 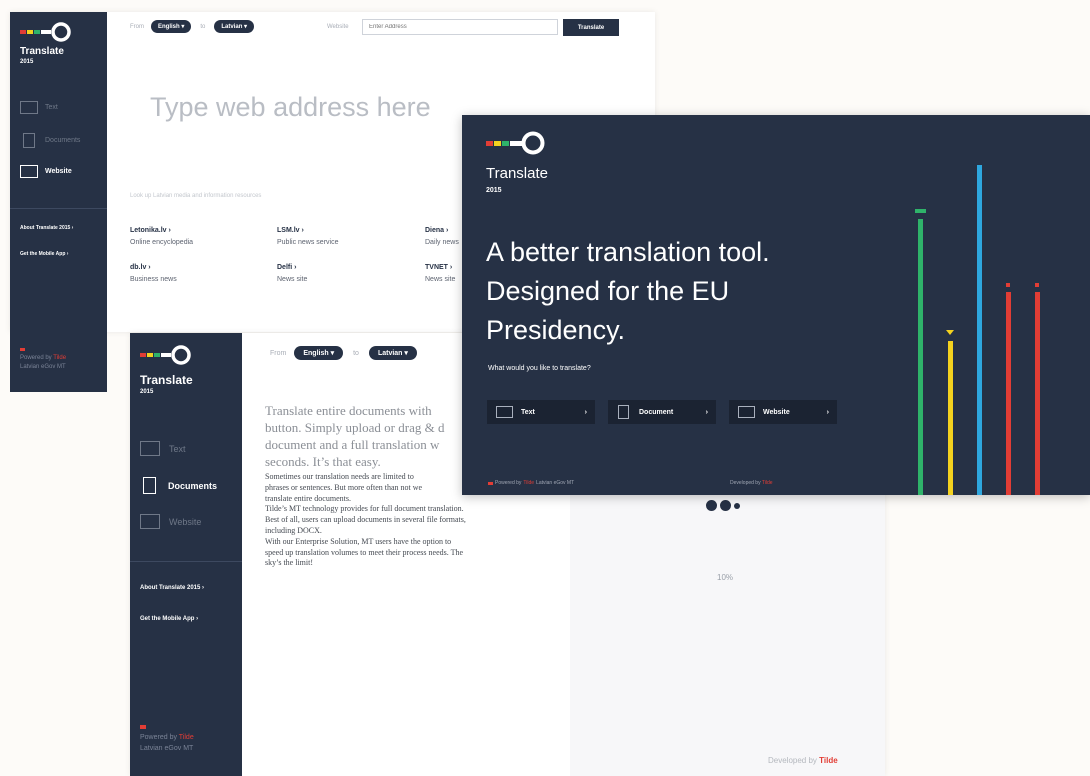 What do you see at coordinates (323, 461) in the screenshot?
I see `intro-line: seconds. It’s that easy.` at bounding box center [323, 461].